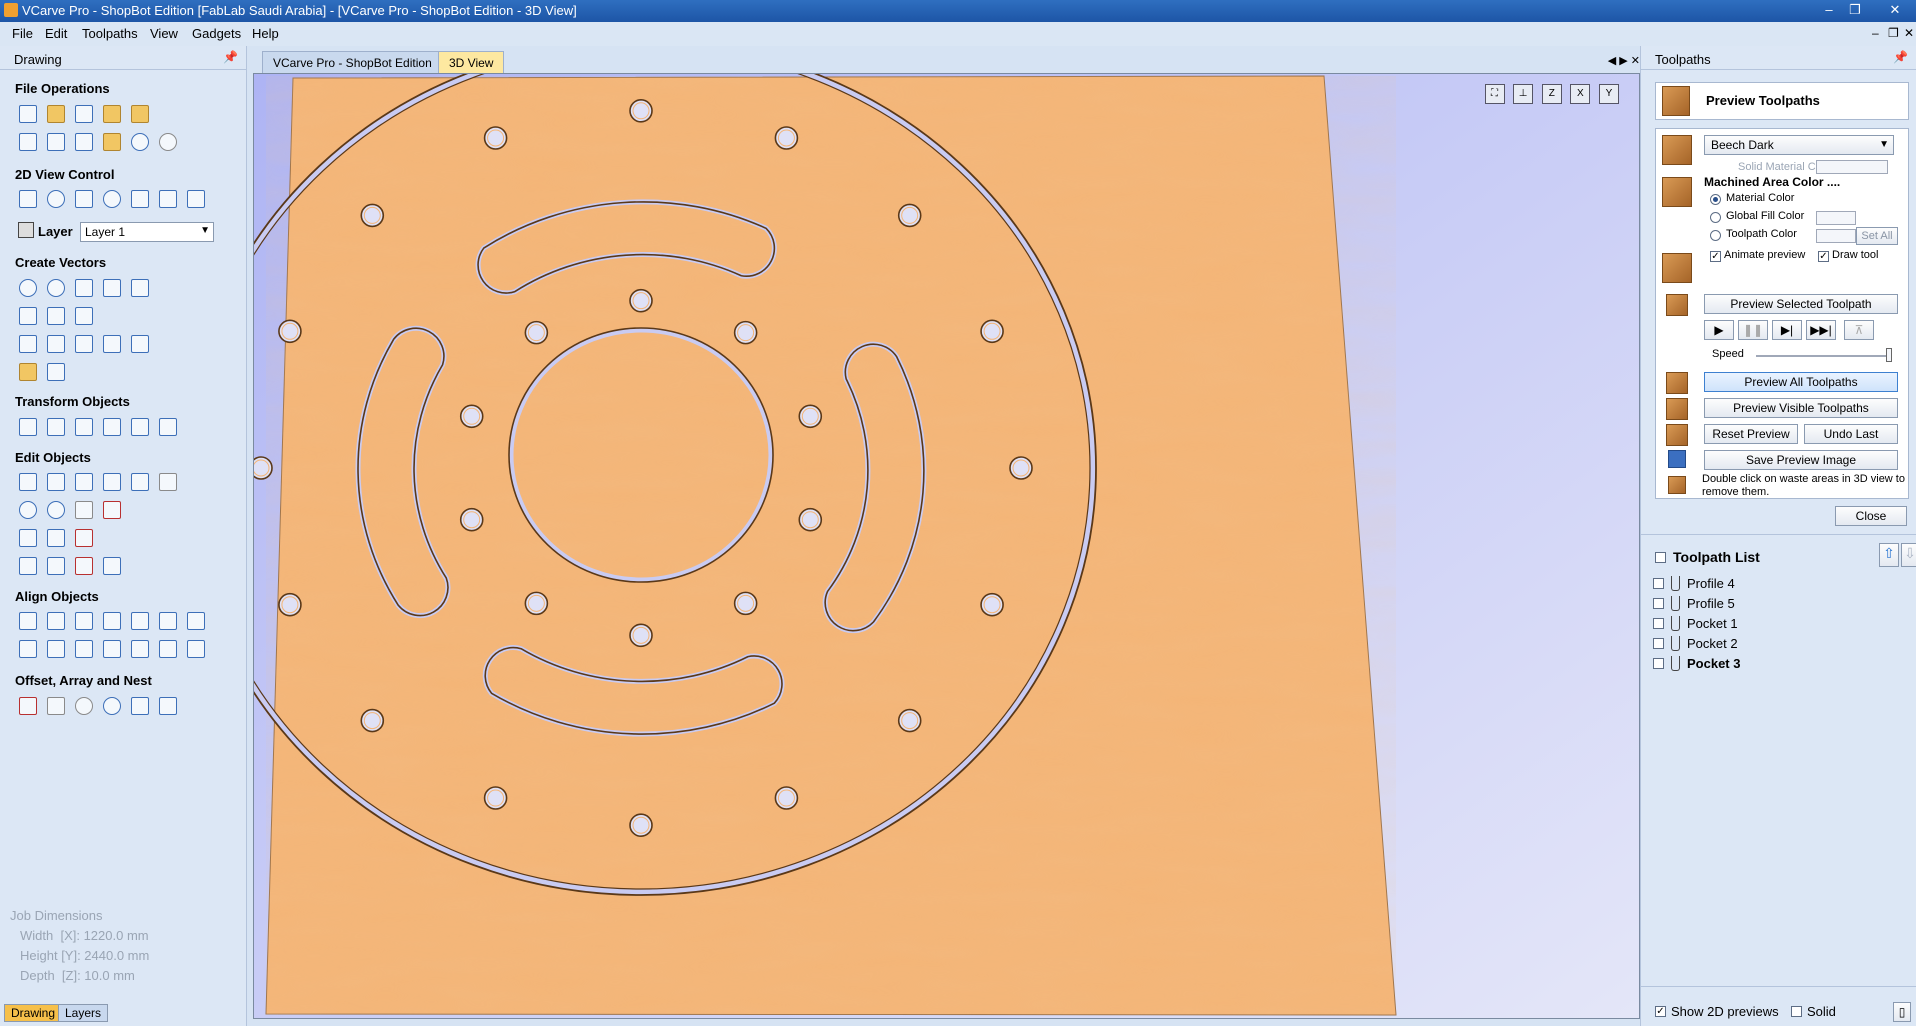  I want to click on global-fill-color-select, so click(1836, 218).